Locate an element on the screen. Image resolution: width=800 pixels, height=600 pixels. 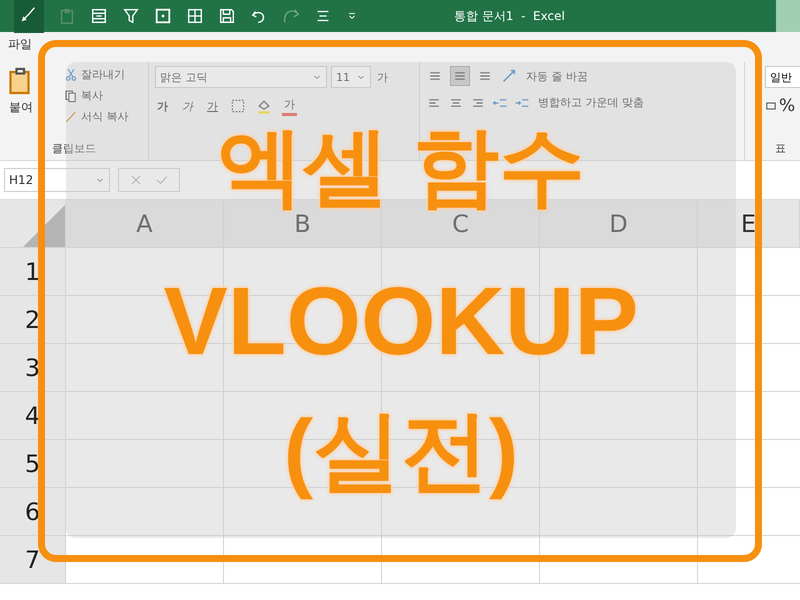
save-icon is located at coordinates (227, 16).